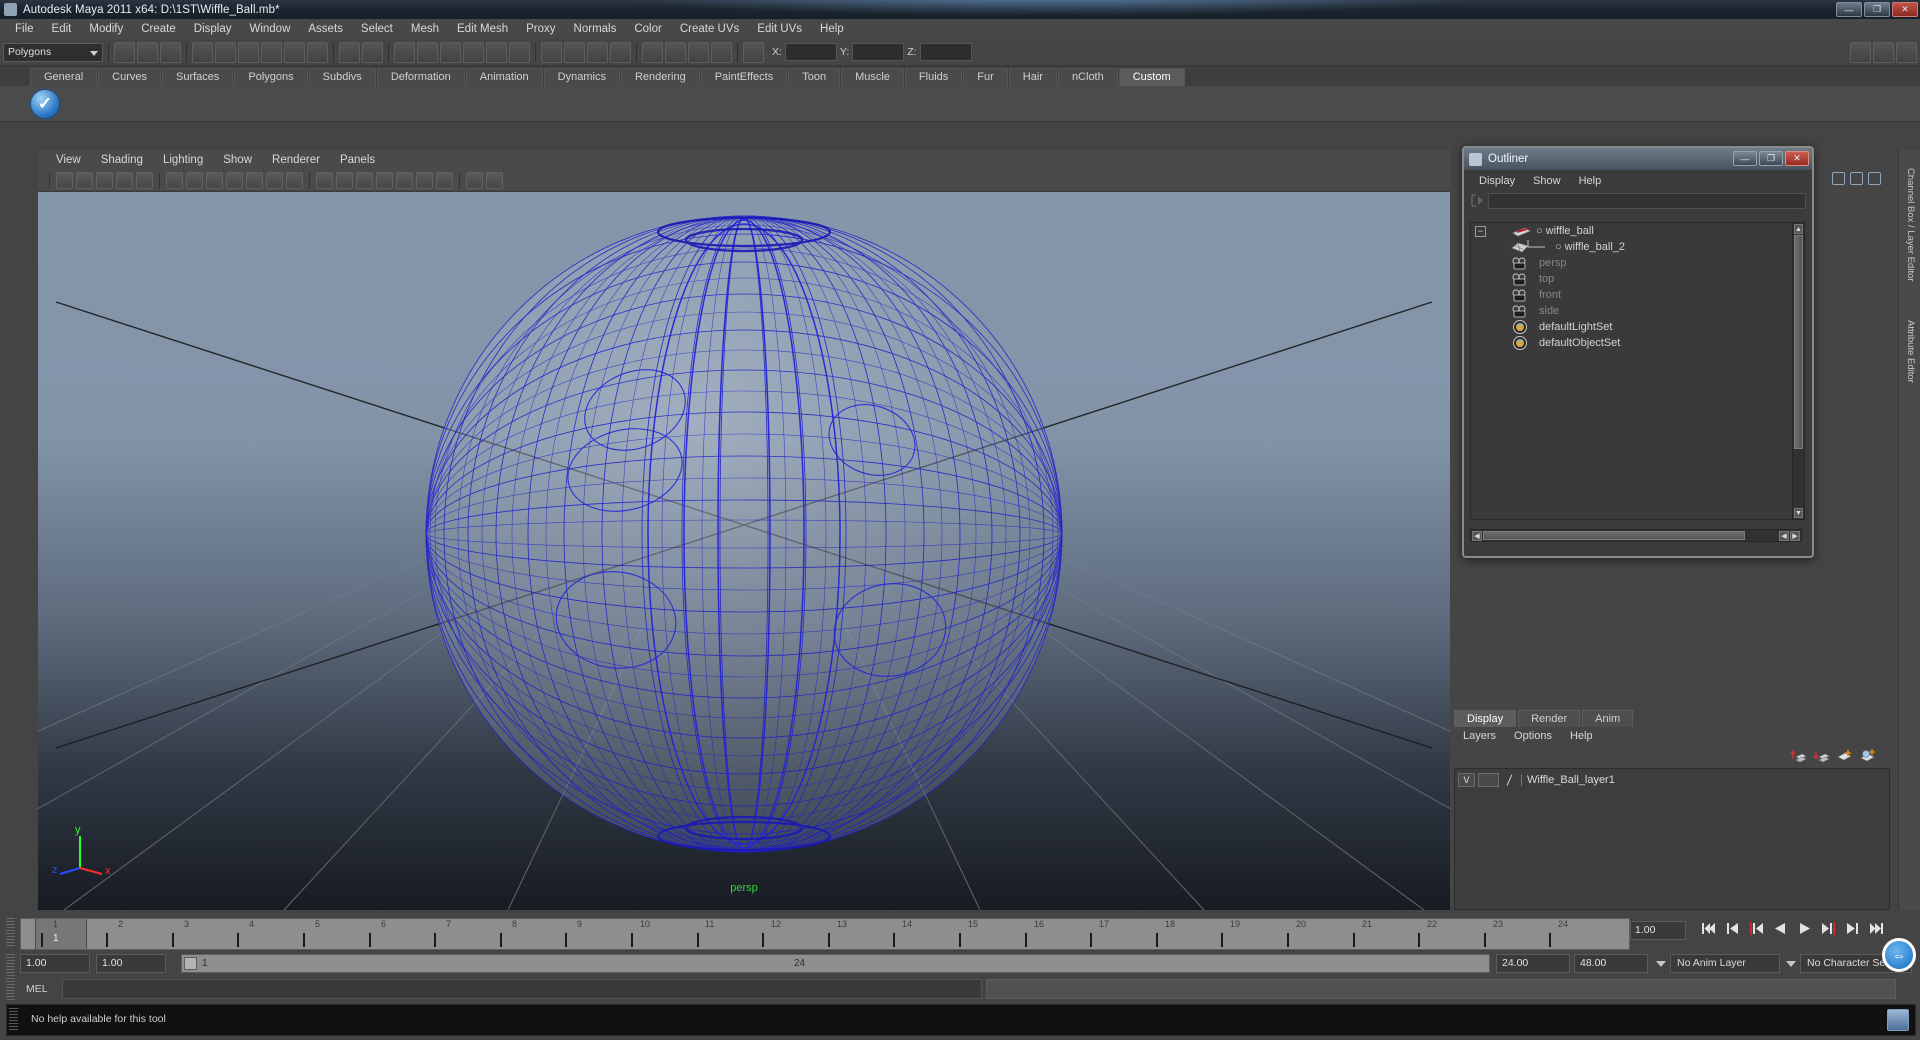  Describe the element at coordinates (1791, 964) in the screenshot. I see `character-set-dropdown-arrow` at that location.